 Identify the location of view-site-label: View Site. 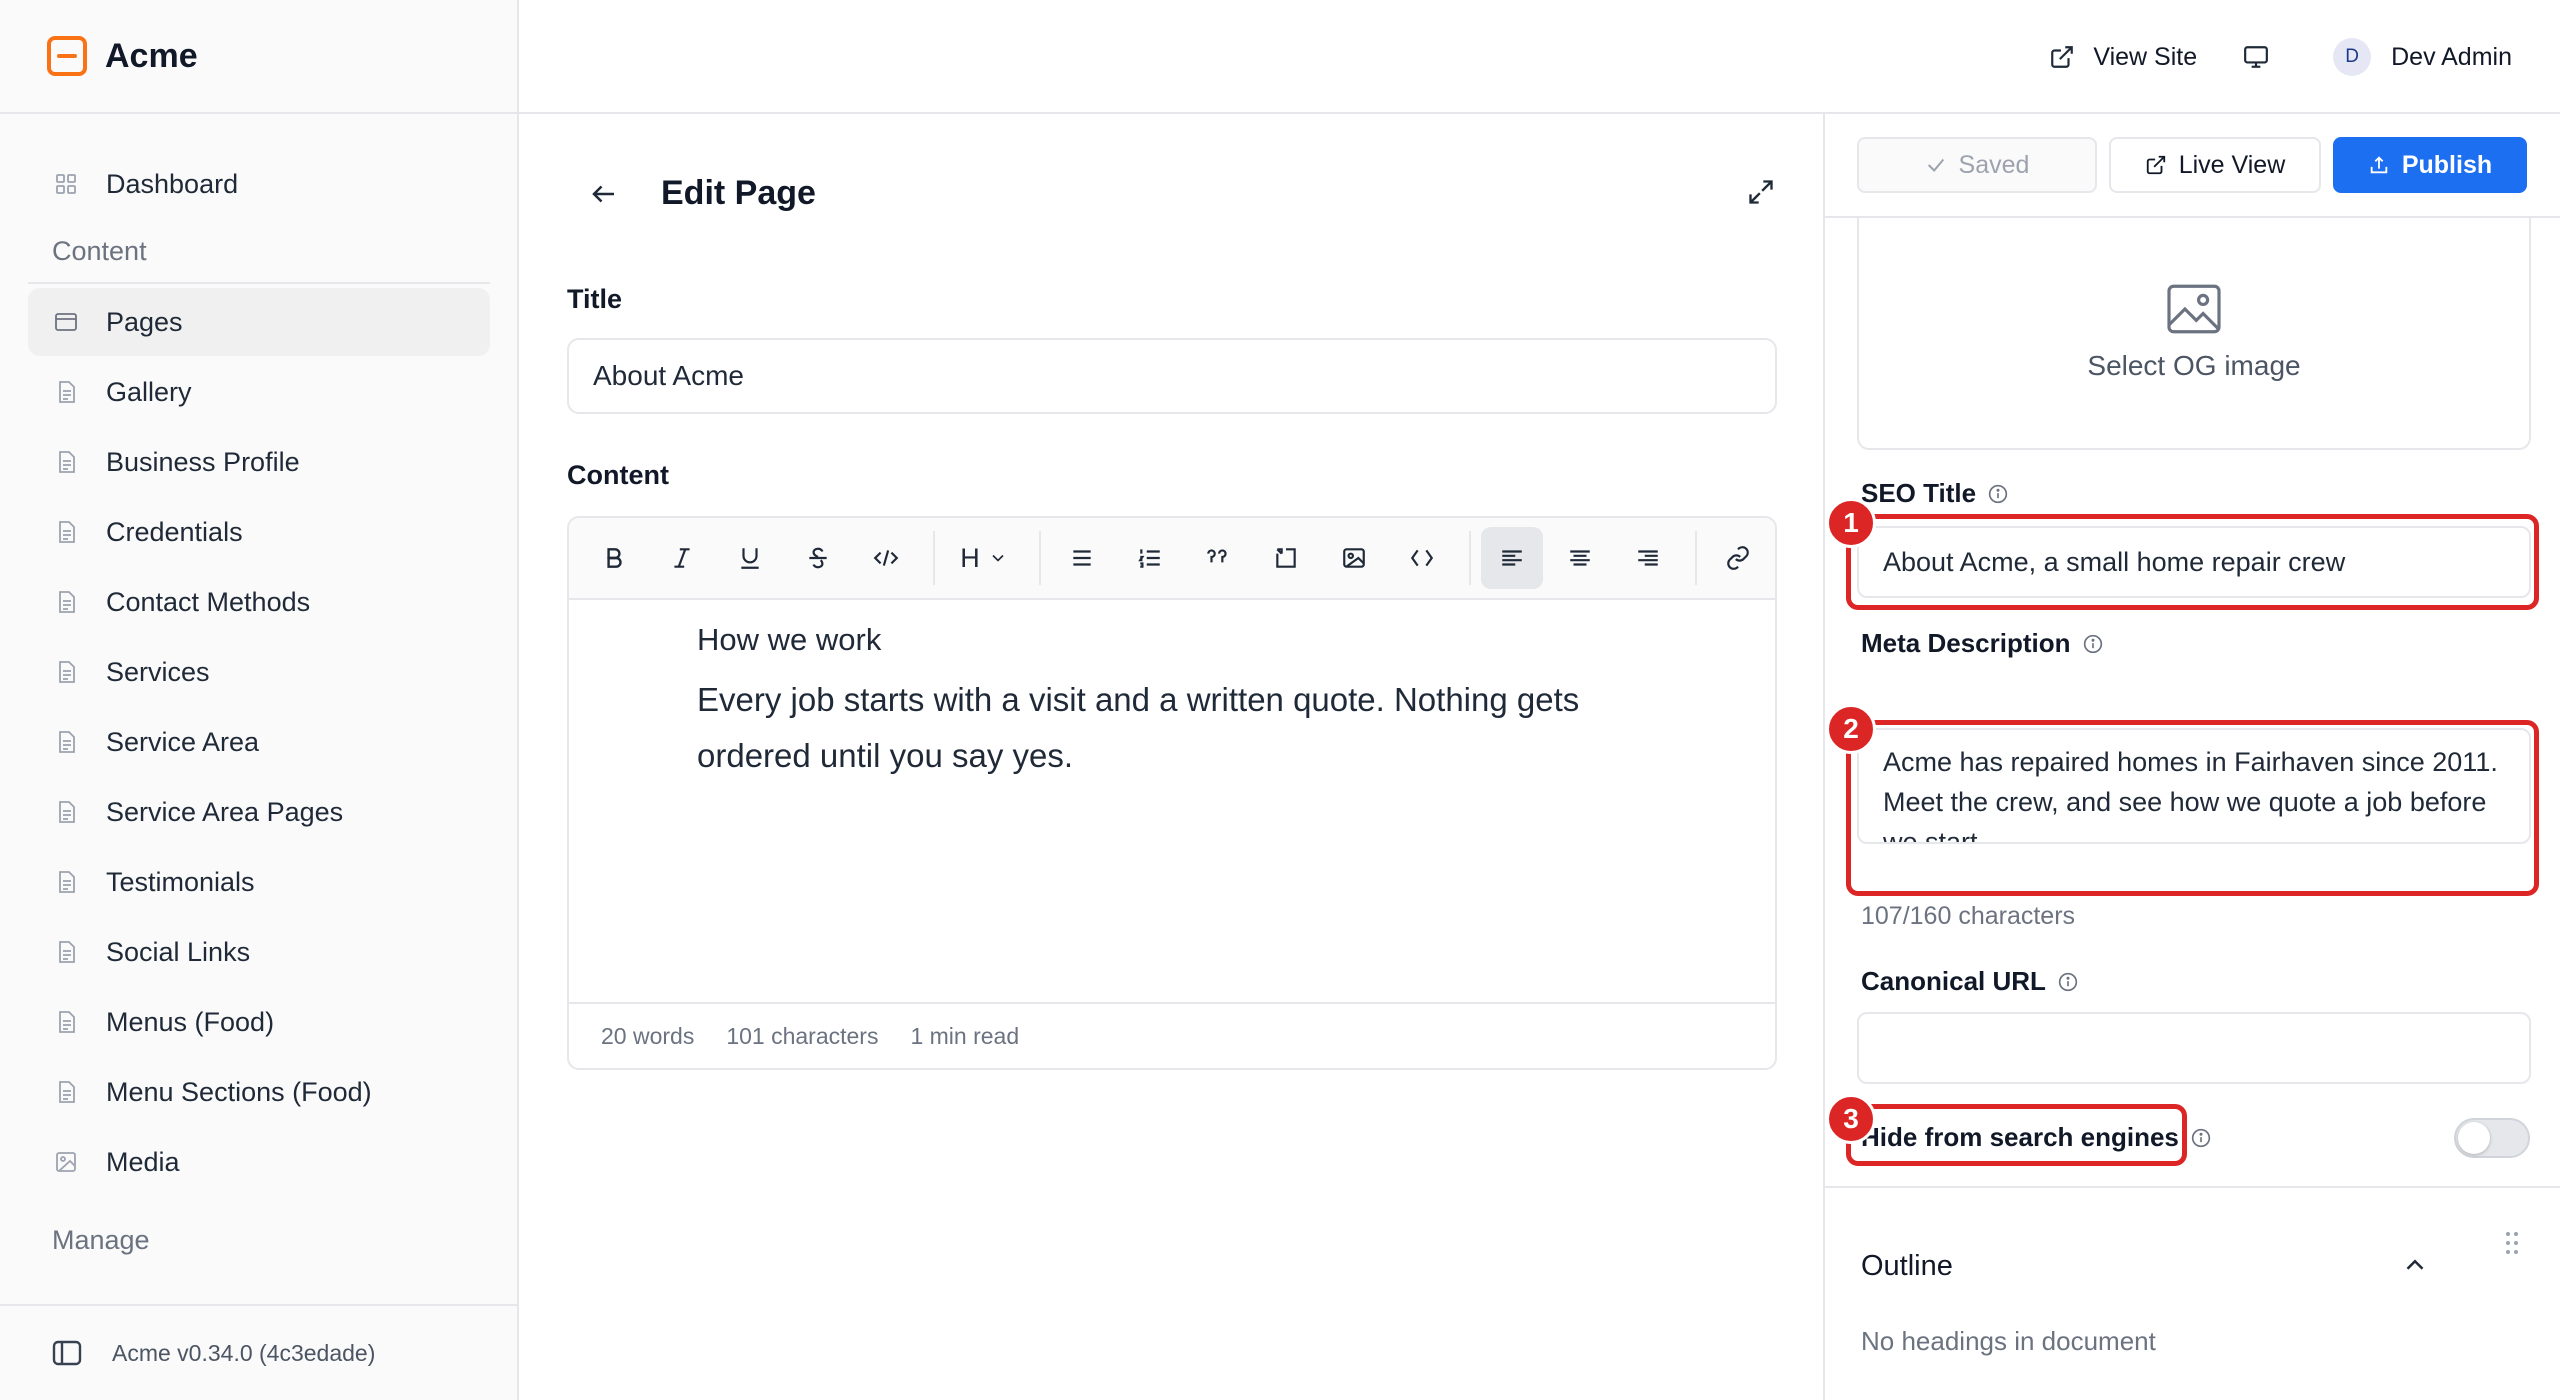
(2145, 56).